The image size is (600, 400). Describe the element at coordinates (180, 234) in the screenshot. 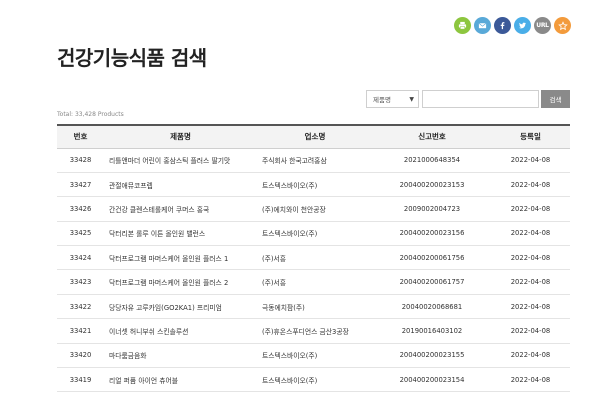

I see `row-product-name: 닥터리본 롤루 이튼 올인원 밸런스` at that location.